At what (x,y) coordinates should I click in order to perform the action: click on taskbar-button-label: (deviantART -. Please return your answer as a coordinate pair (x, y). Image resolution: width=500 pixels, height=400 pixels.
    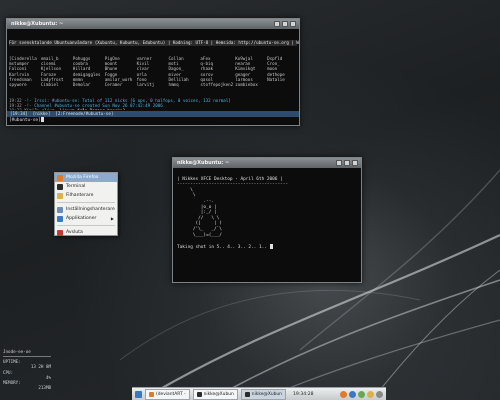
    Looking at the image, I should click on (171, 394).